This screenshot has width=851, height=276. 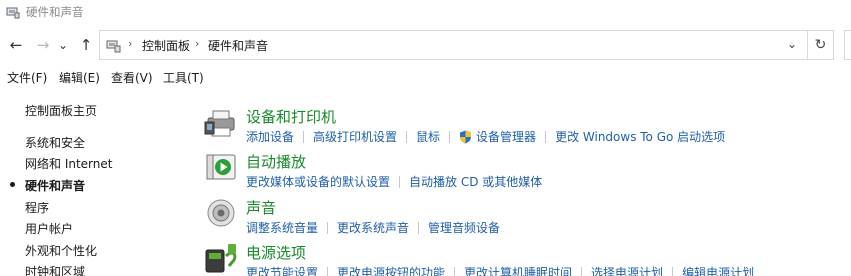 I want to click on current-item-bullet, so click(x=12, y=184).